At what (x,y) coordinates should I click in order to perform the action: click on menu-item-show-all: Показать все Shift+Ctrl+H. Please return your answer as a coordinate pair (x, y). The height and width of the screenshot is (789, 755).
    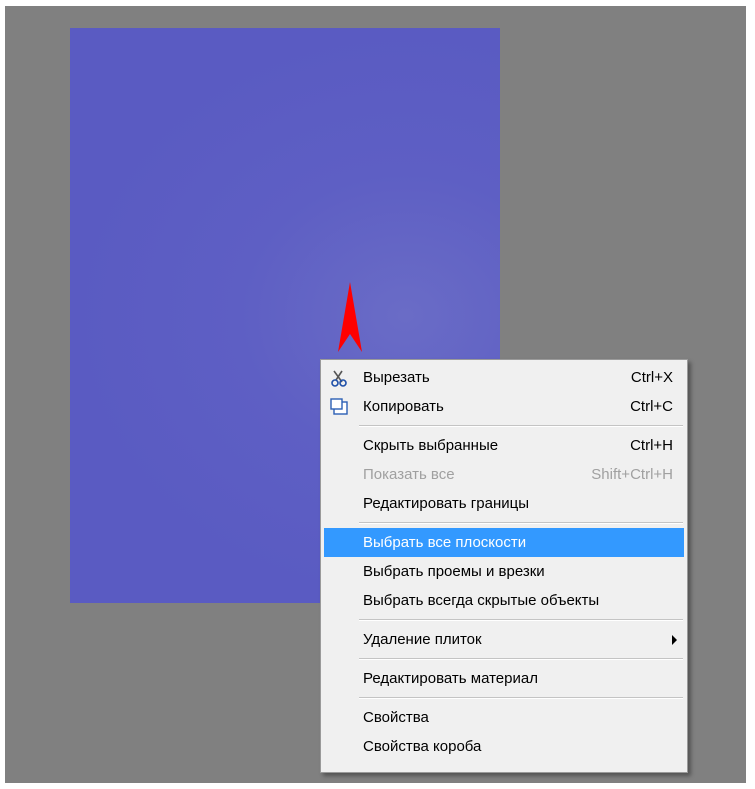
    Looking at the image, I should click on (504, 474).